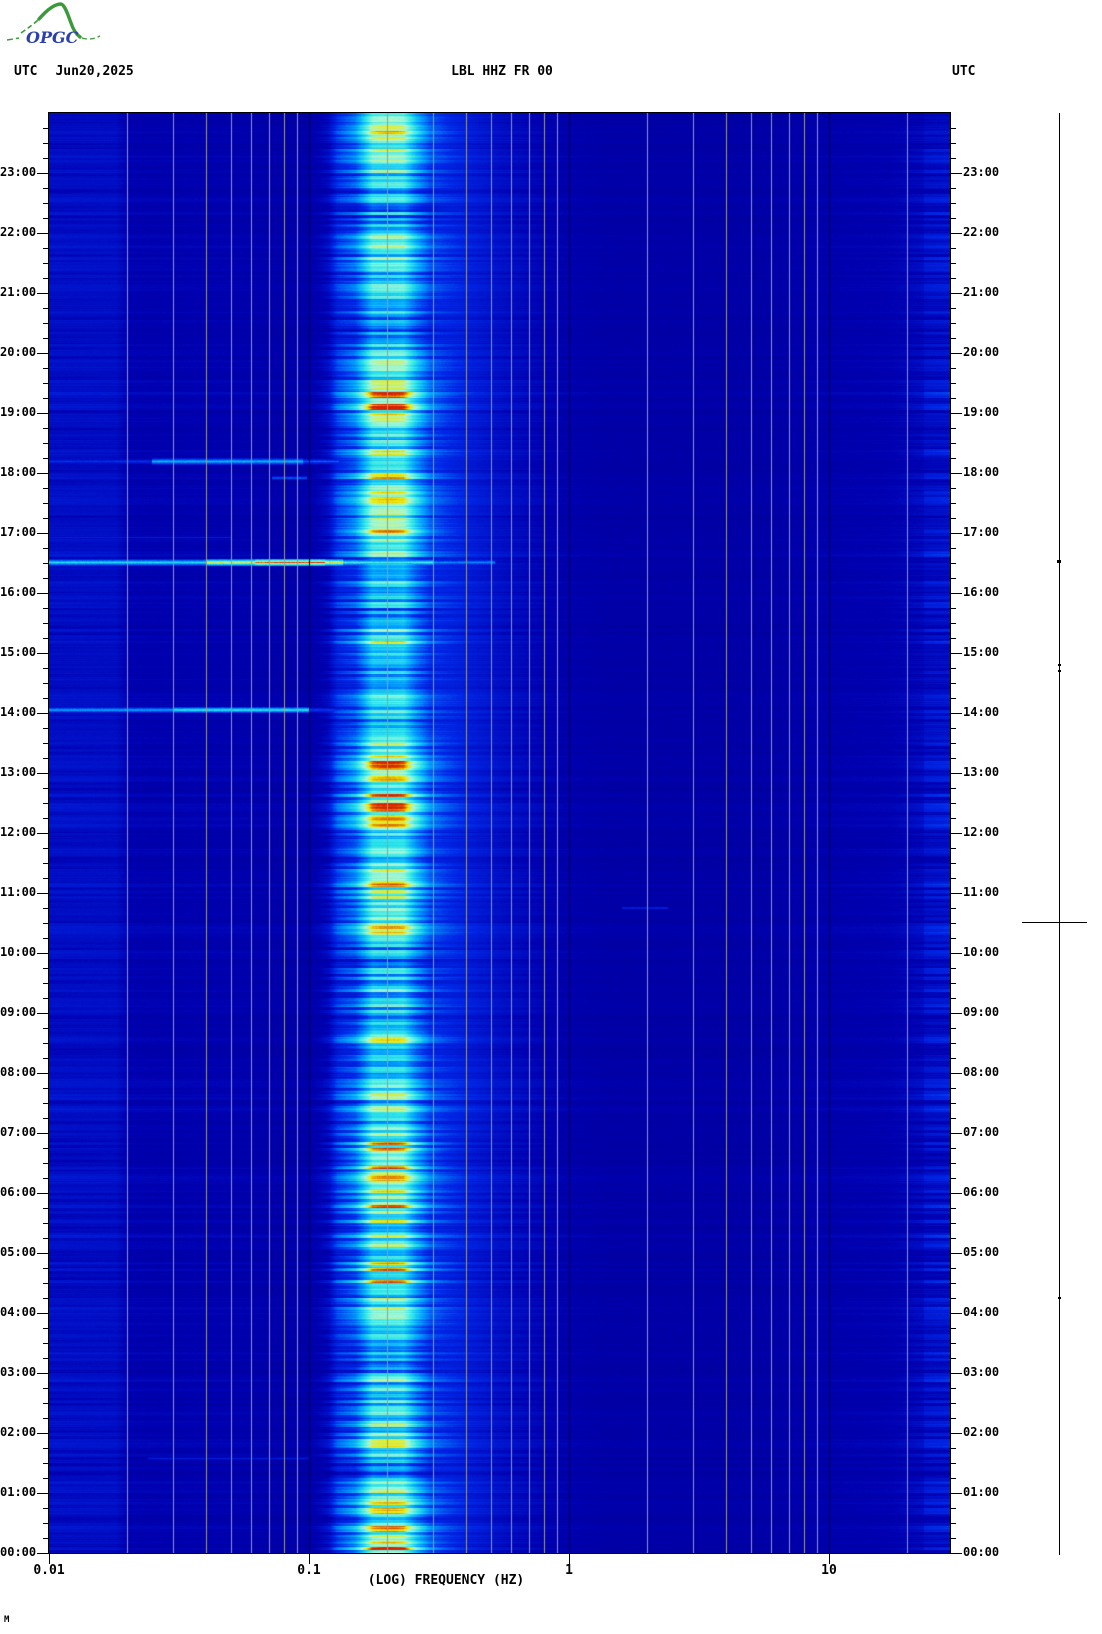 This screenshot has height=1634, width=1102. I want to click on y-axis-label-left: 07:00, so click(18, 1132).